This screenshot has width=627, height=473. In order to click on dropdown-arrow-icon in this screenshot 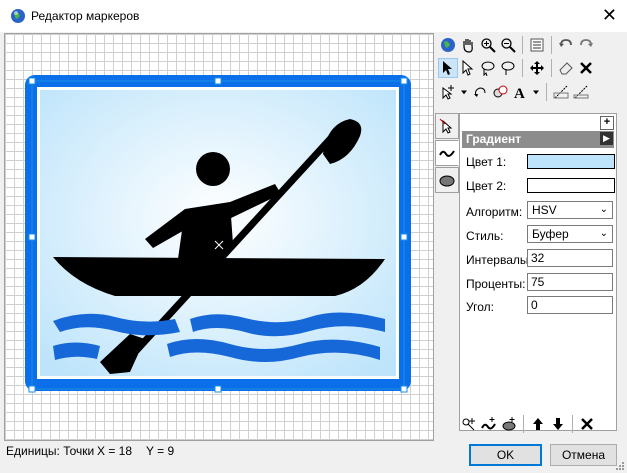, I will do `click(464, 92)`.